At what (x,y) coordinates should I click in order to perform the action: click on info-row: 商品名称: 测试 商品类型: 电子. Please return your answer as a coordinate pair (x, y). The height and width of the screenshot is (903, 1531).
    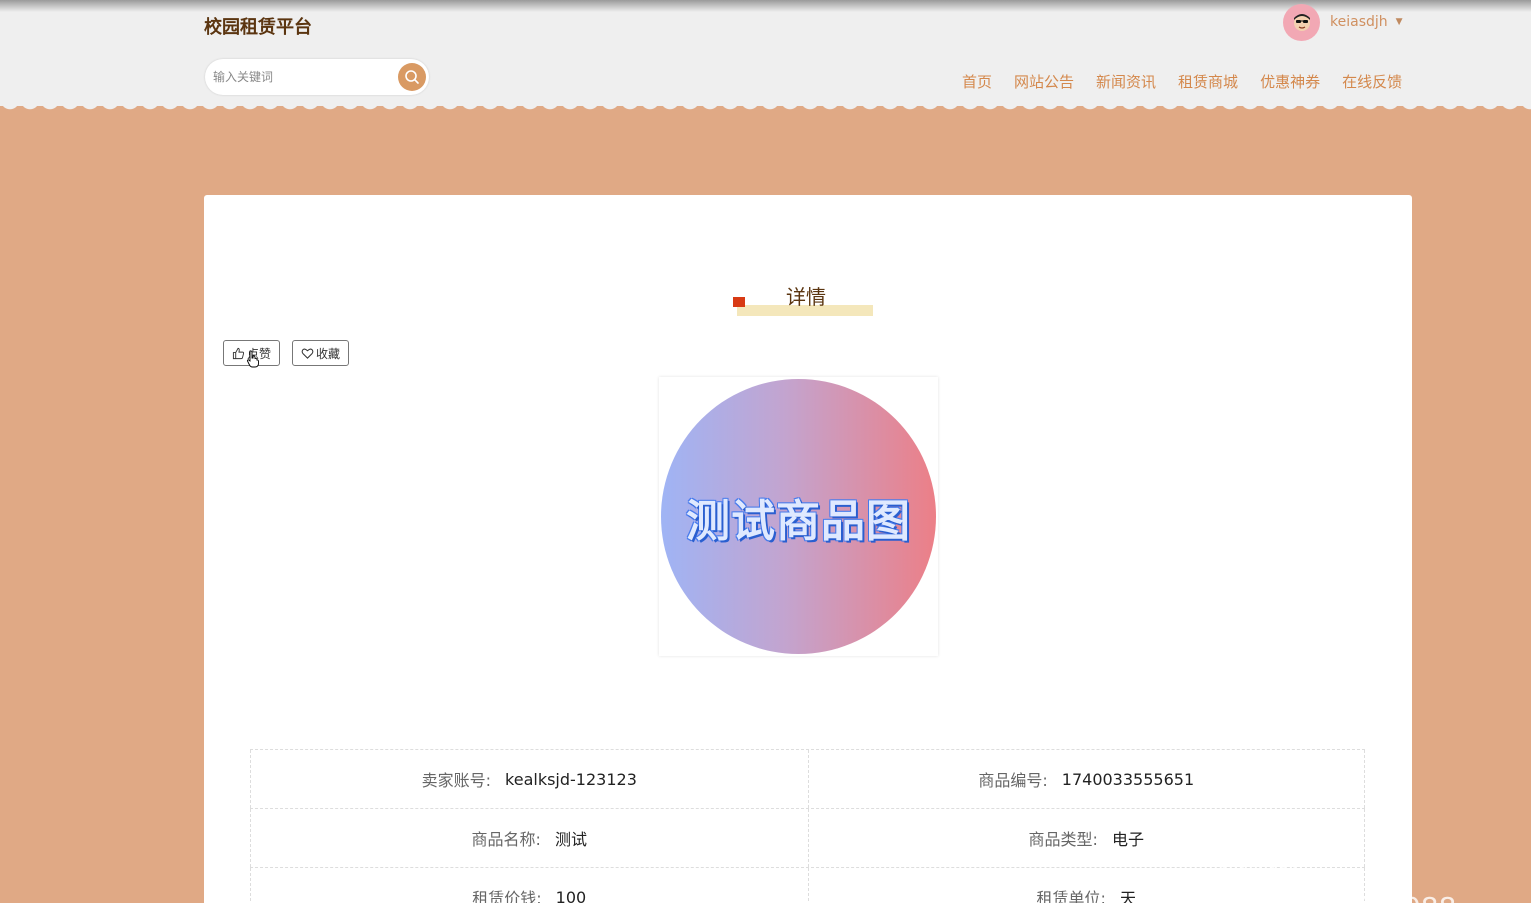
    Looking at the image, I should click on (807, 838).